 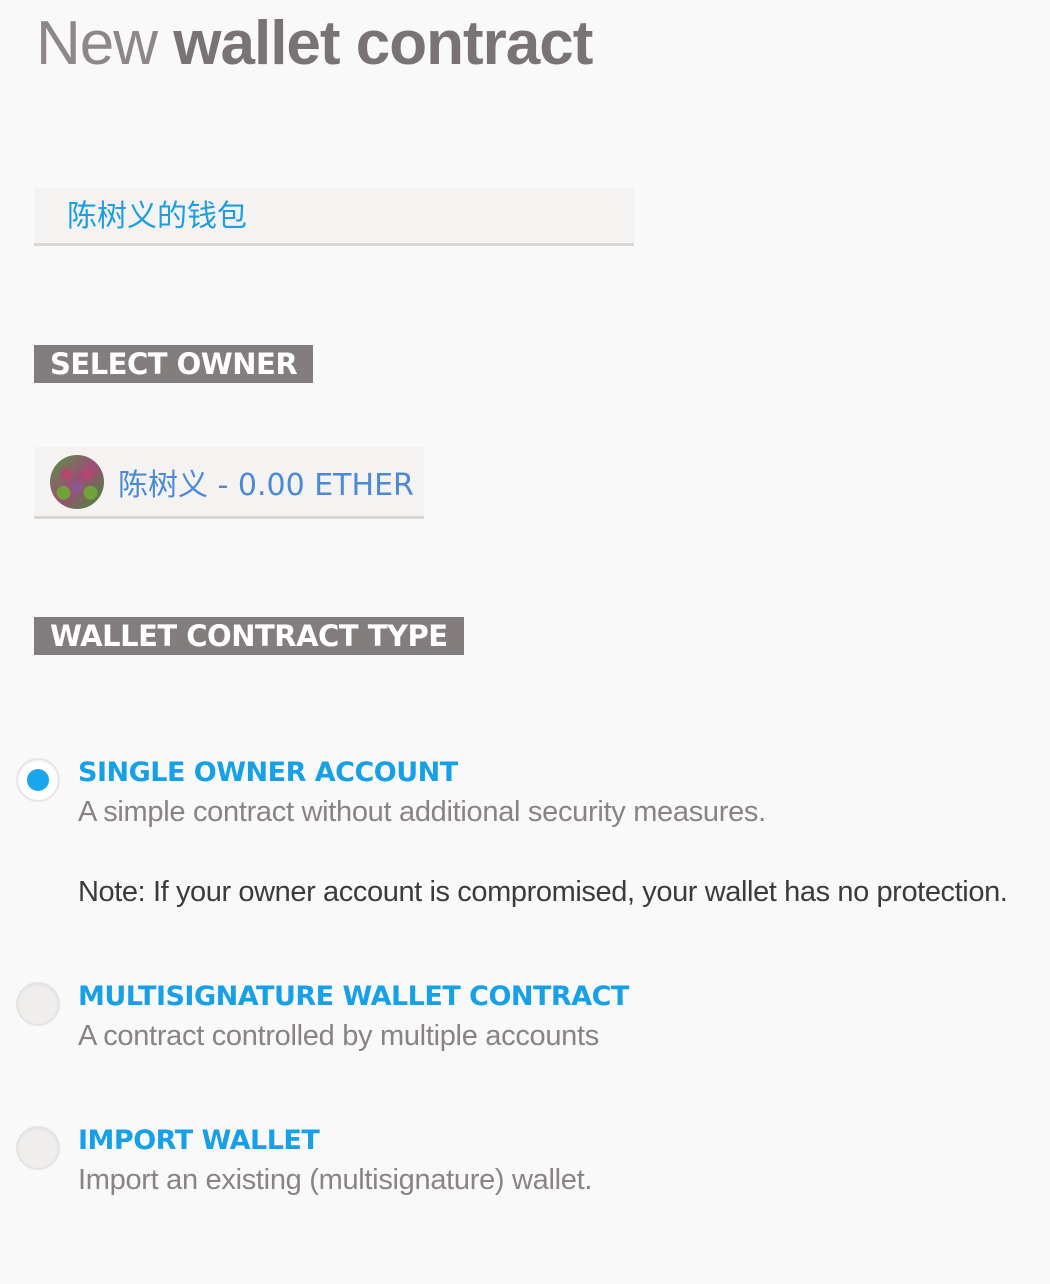 I want to click on single-owner-title: SINGLE OWNER ACCOUNT, so click(x=268, y=773).